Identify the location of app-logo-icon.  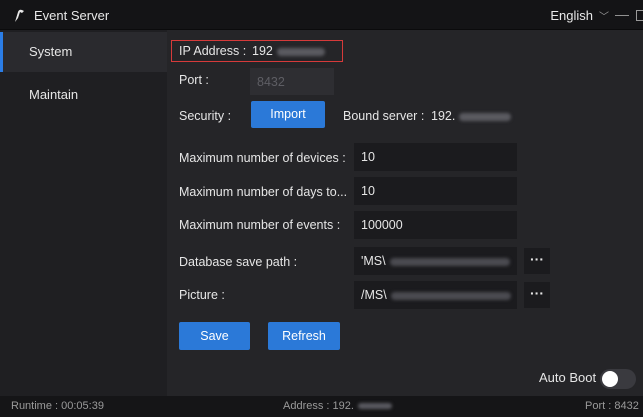
(19, 15).